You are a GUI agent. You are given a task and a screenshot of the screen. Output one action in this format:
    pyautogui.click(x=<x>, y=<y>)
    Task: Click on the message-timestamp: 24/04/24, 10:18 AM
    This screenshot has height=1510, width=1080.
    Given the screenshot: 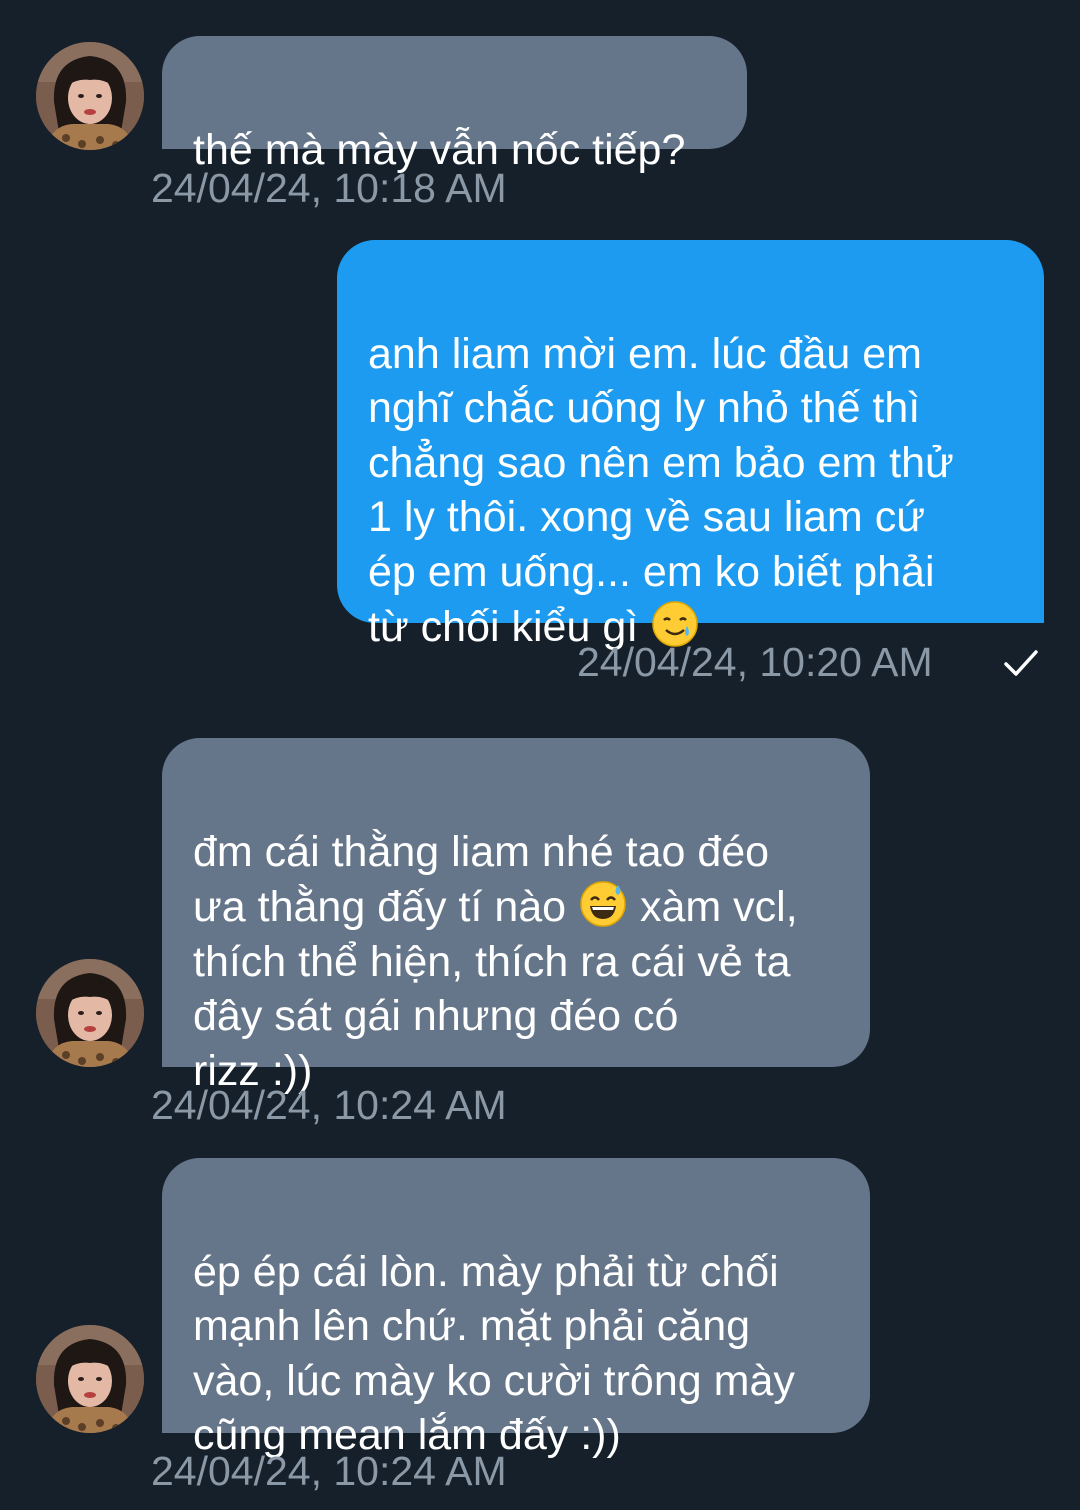 What is the action you would take?
    pyautogui.click(x=329, y=188)
    